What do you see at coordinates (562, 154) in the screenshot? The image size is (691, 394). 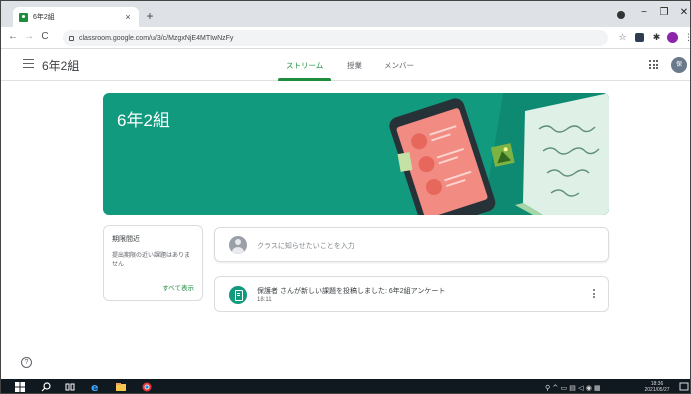 I see `notebook-illustration` at bounding box center [562, 154].